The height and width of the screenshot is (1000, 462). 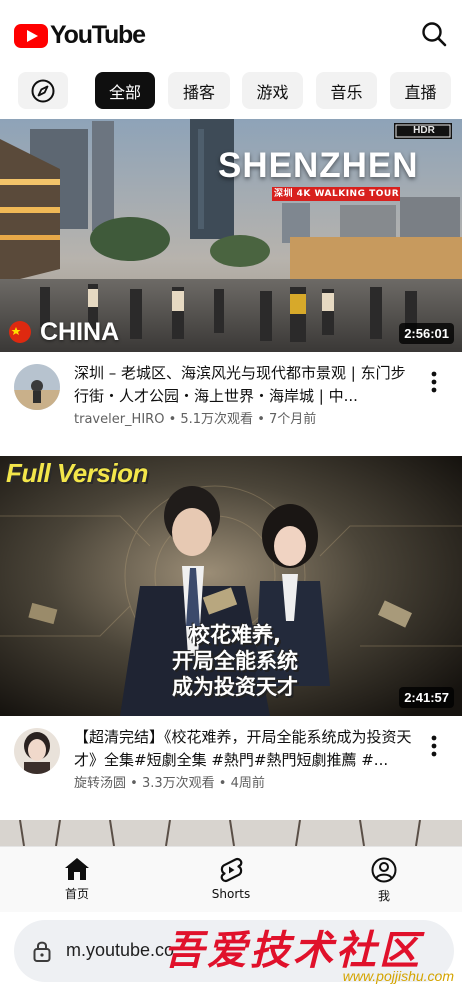 What do you see at coordinates (42, 951) in the screenshot?
I see `lock-icon` at bounding box center [42, 951].